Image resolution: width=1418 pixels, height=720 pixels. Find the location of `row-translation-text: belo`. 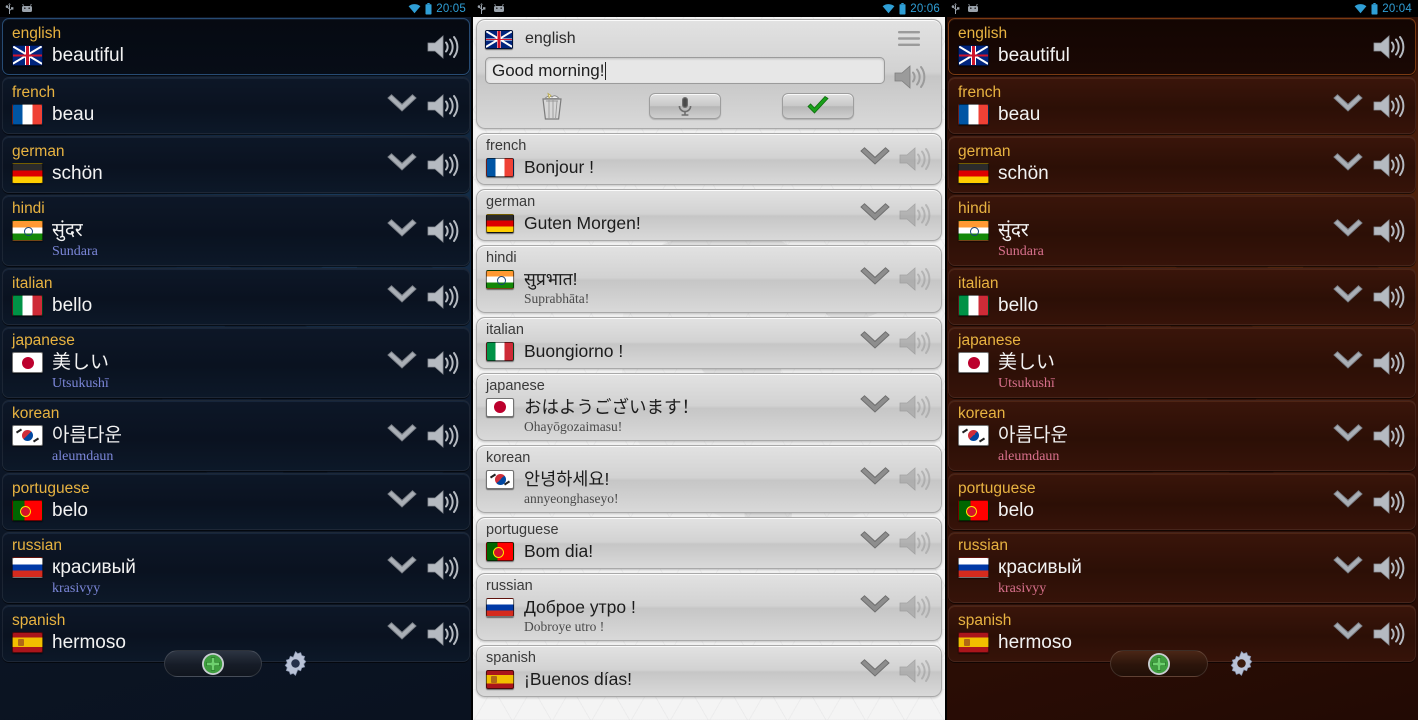

row-translation-text: belo is located at coordinates (1016, 510).